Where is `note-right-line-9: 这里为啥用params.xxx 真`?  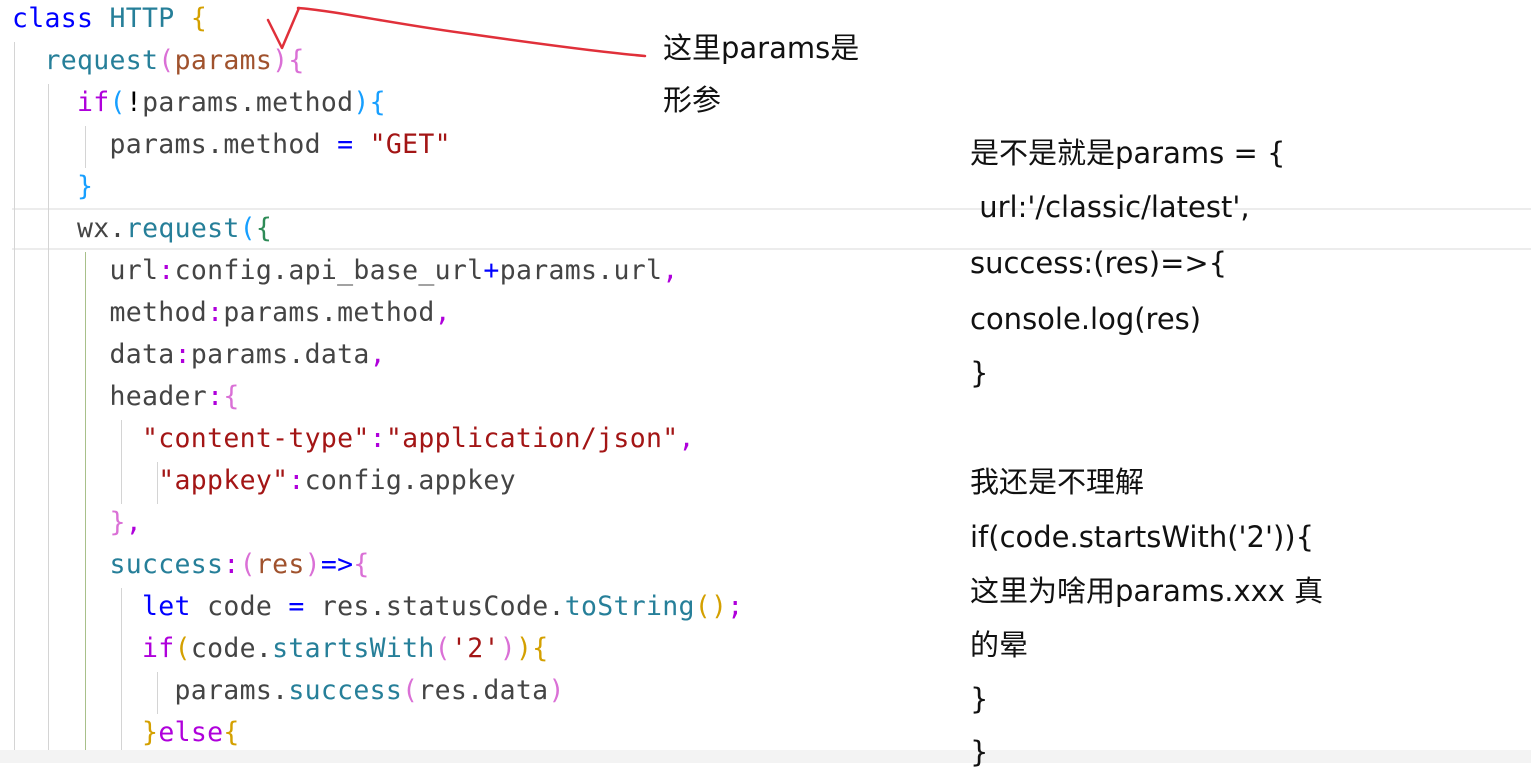 note-right-line-9: 这里为啥用params.xxx 真 is located at coordinates (1147, 591).